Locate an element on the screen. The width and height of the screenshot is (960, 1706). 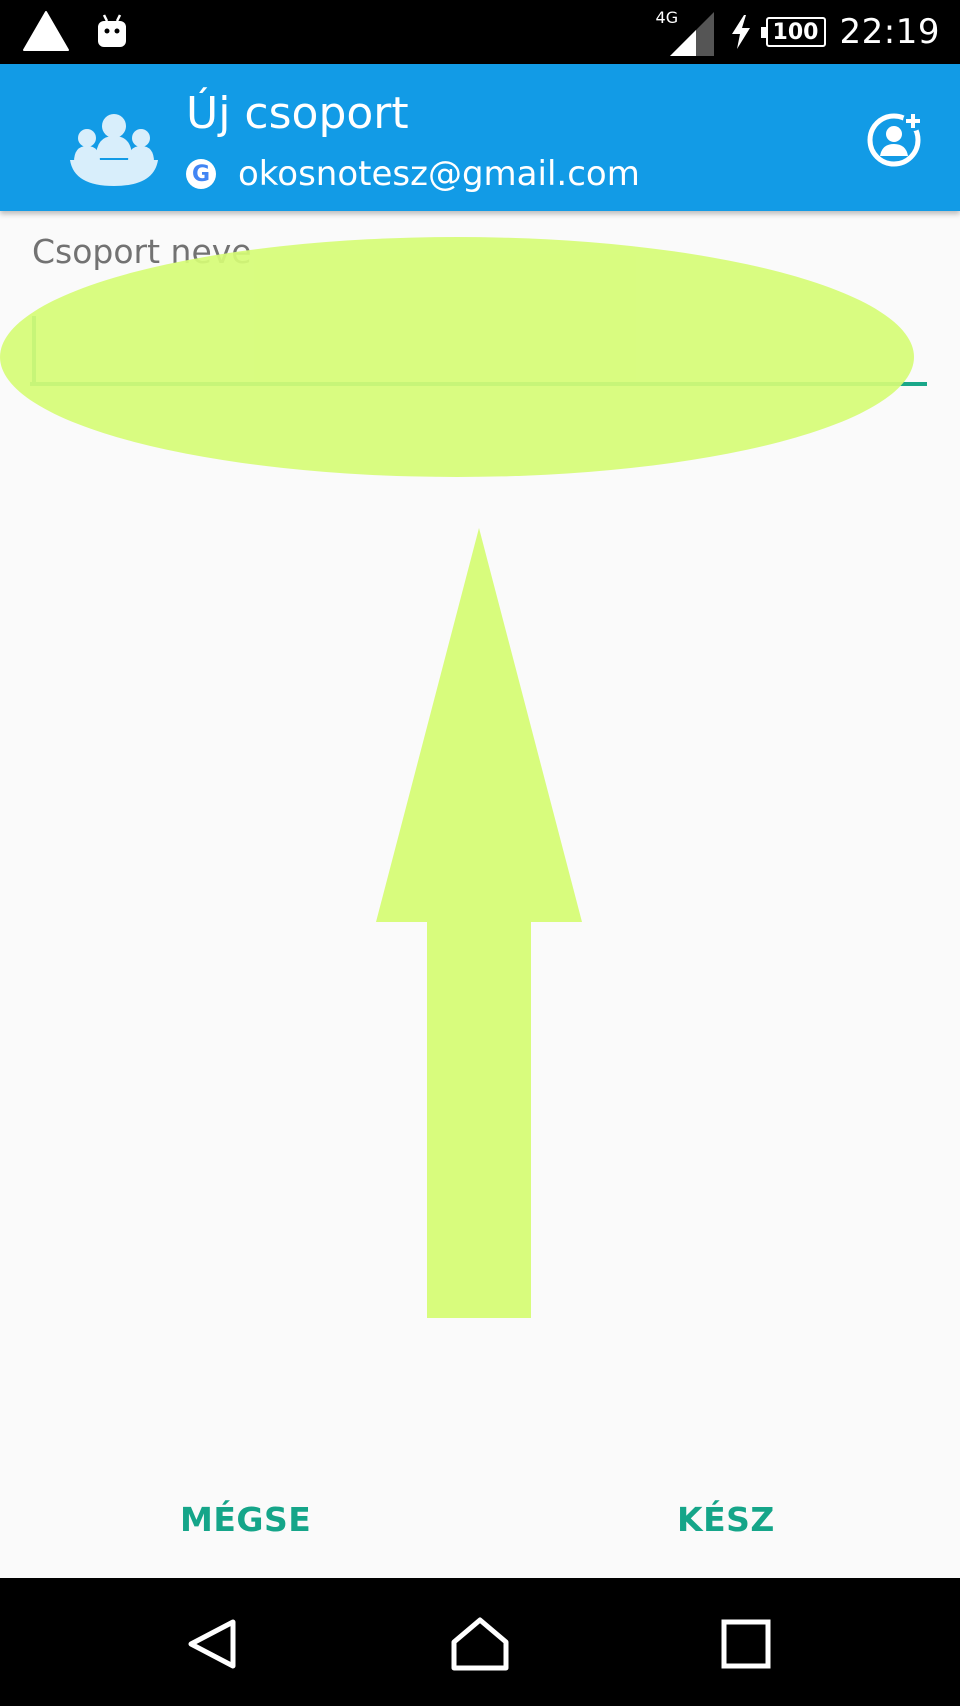
group-icon is located at coordinates (114, 150).